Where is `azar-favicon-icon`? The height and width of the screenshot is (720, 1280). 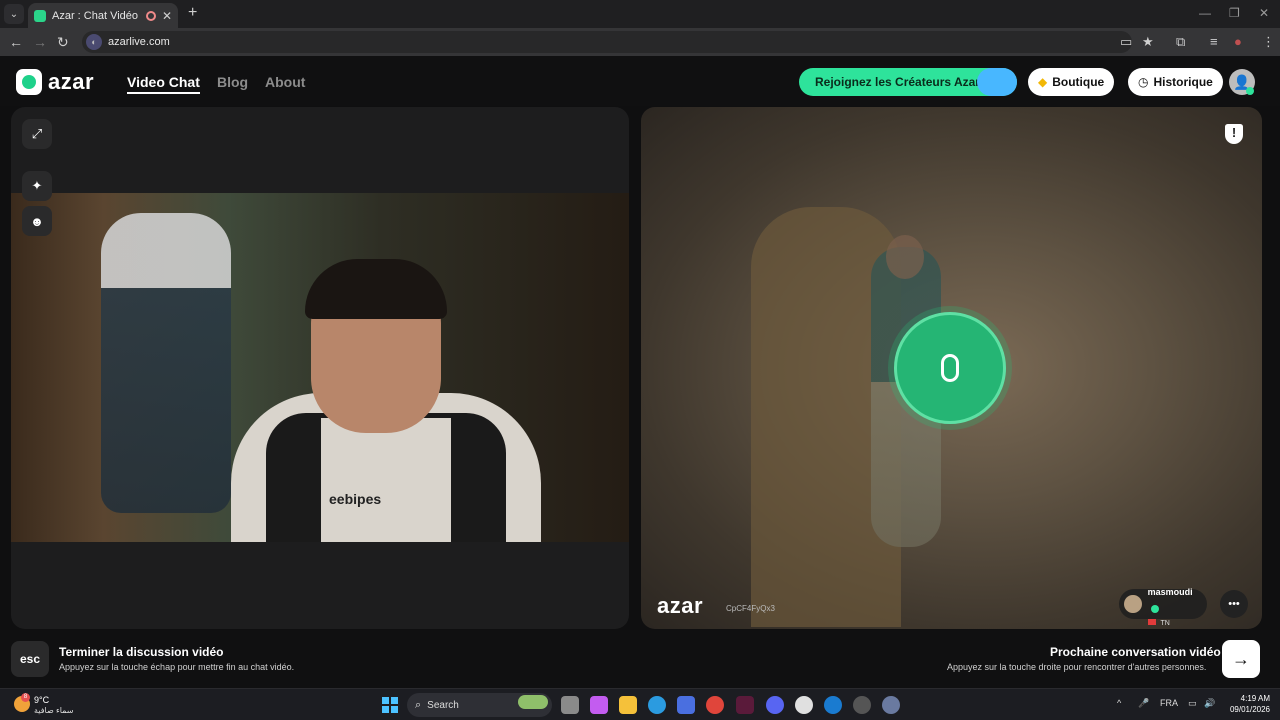 azar-favicon-icon is located at coordinates (40, 15).